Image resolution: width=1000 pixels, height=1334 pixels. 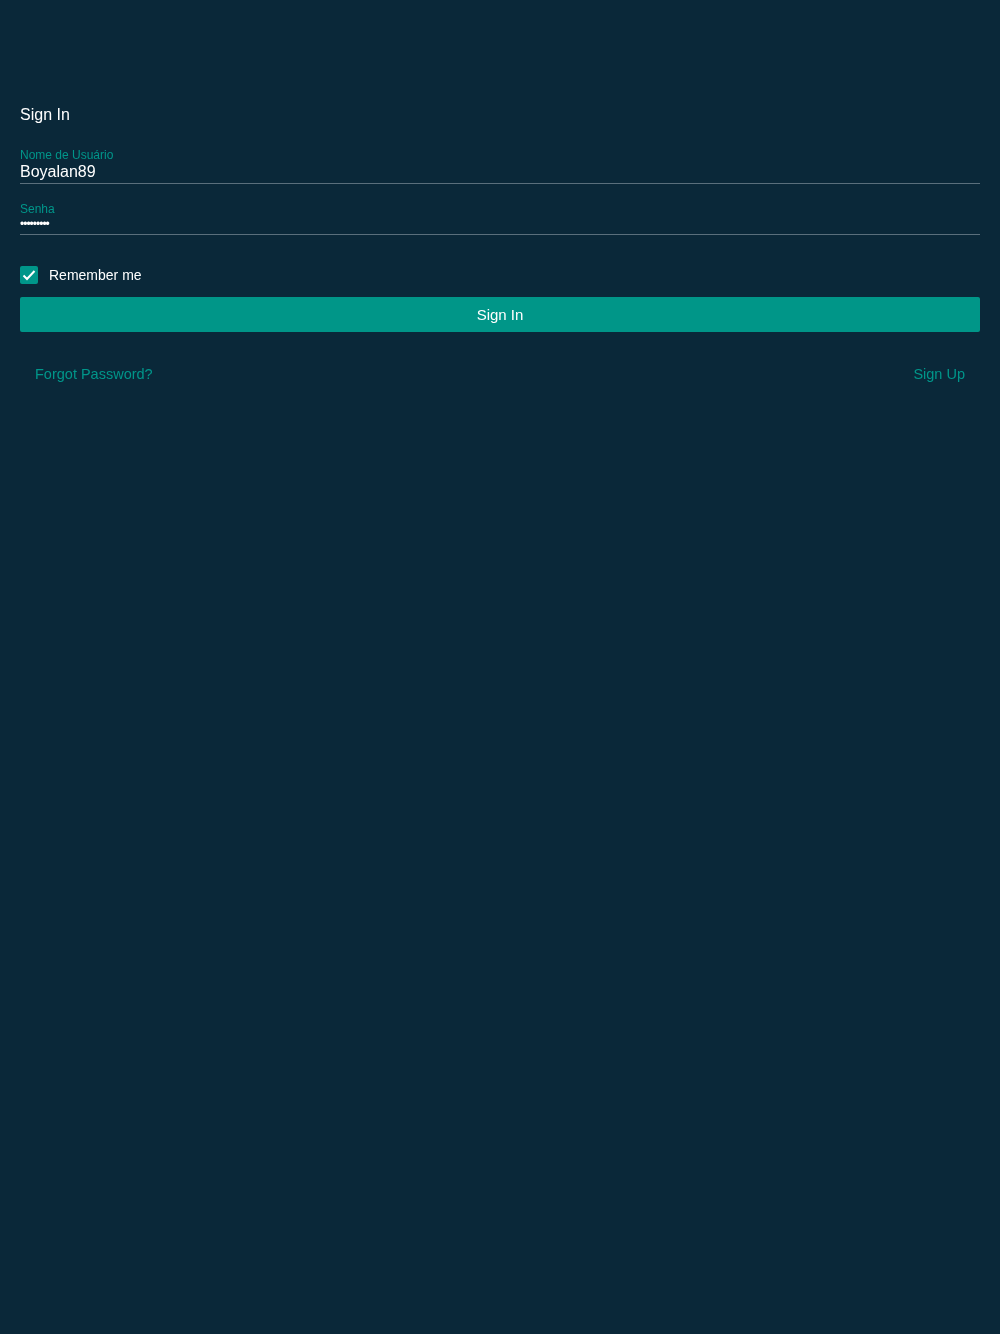 I want to click on sign-up-link: Sign Up, so click(x=939, y=374).